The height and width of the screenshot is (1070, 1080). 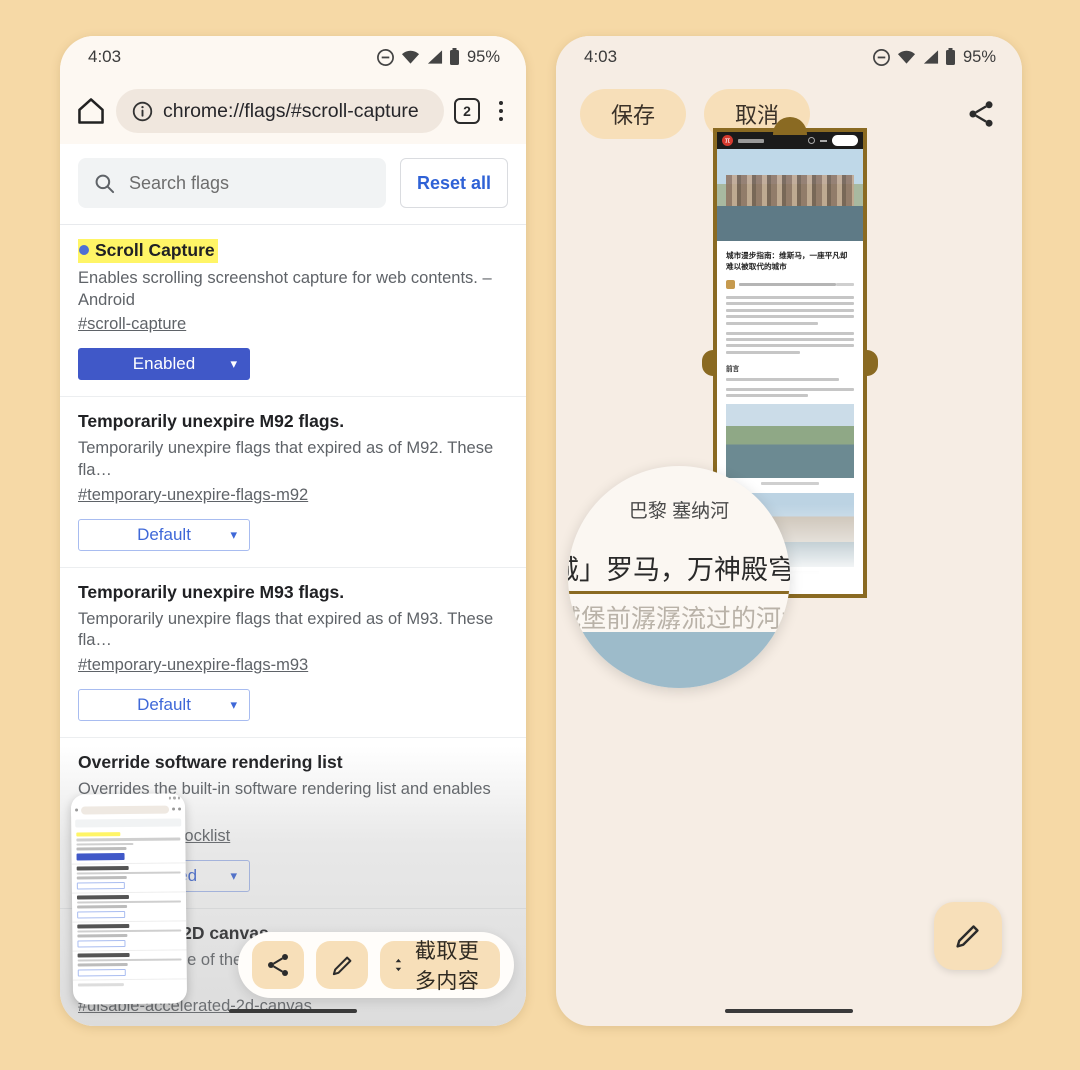 I want to click on publish-date, so click(x=845, y=284).